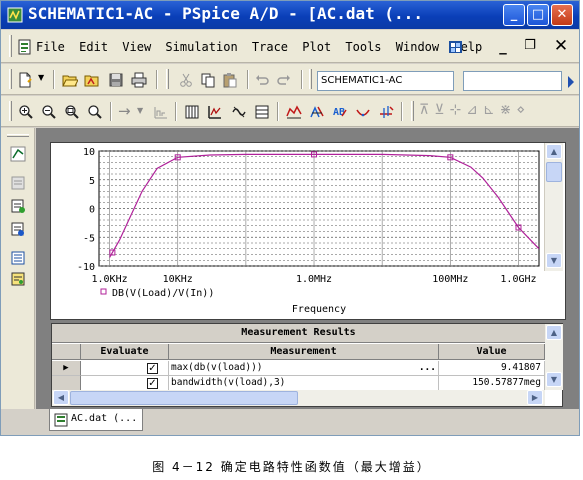  What do you see at coordinates (298, 333) in the screenshot?
I see `measurement-results-title: Measurement Results` at bounding box center [298, 333].